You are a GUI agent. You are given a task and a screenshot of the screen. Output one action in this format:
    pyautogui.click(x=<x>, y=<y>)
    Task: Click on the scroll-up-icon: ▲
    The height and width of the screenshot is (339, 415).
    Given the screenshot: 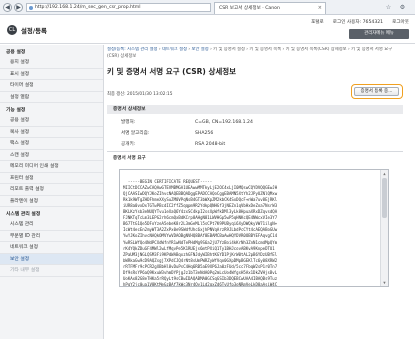 What is the action you would take?
    pyautogui.click(x=384, y=173)
    